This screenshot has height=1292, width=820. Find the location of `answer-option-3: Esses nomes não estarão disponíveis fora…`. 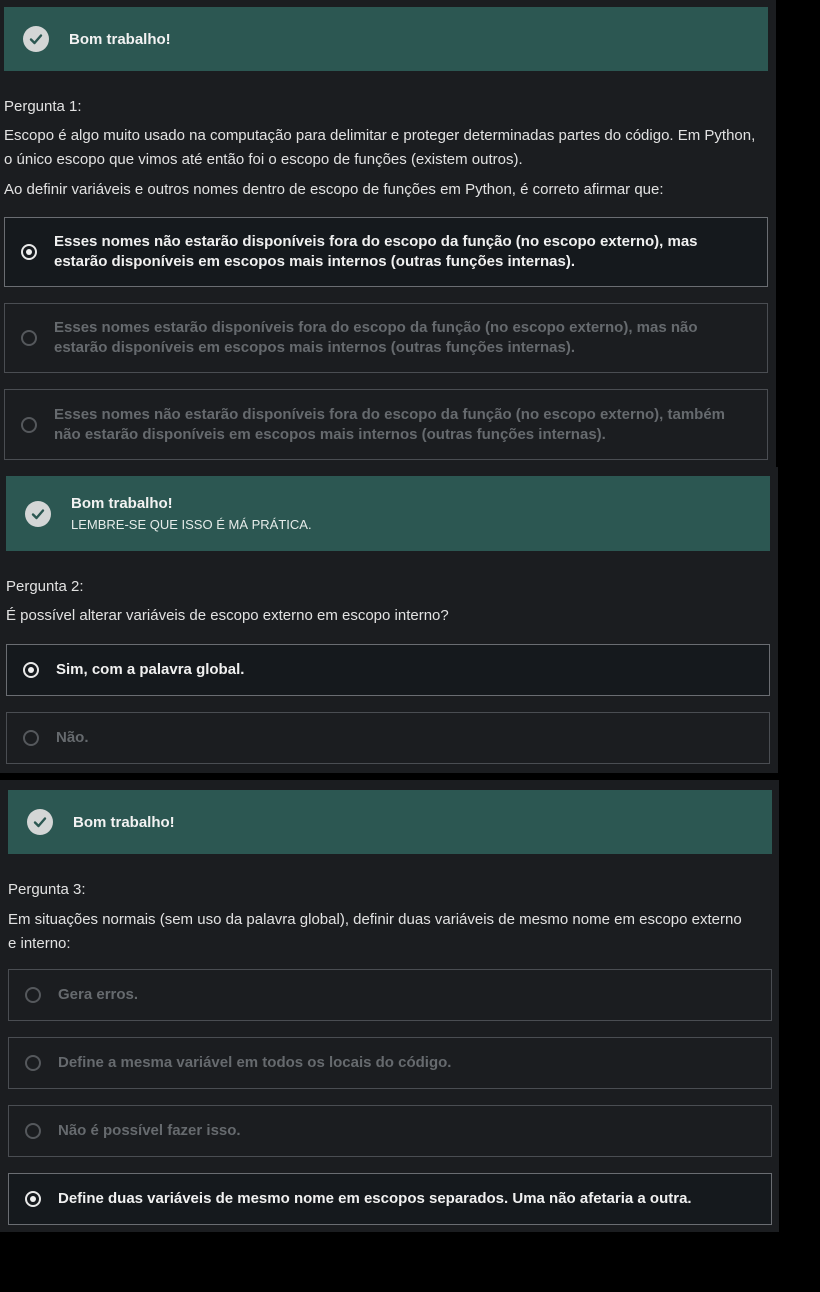

answer-option-3: Esses nomes não estarão disponíveis fora… is located at coordinates (386, 424).